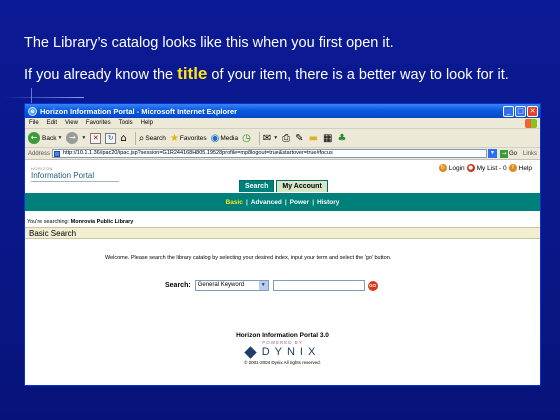  Describe the element at coordinates (442, 168) in the screenshot. I see `login-icon: ↻` at that location.